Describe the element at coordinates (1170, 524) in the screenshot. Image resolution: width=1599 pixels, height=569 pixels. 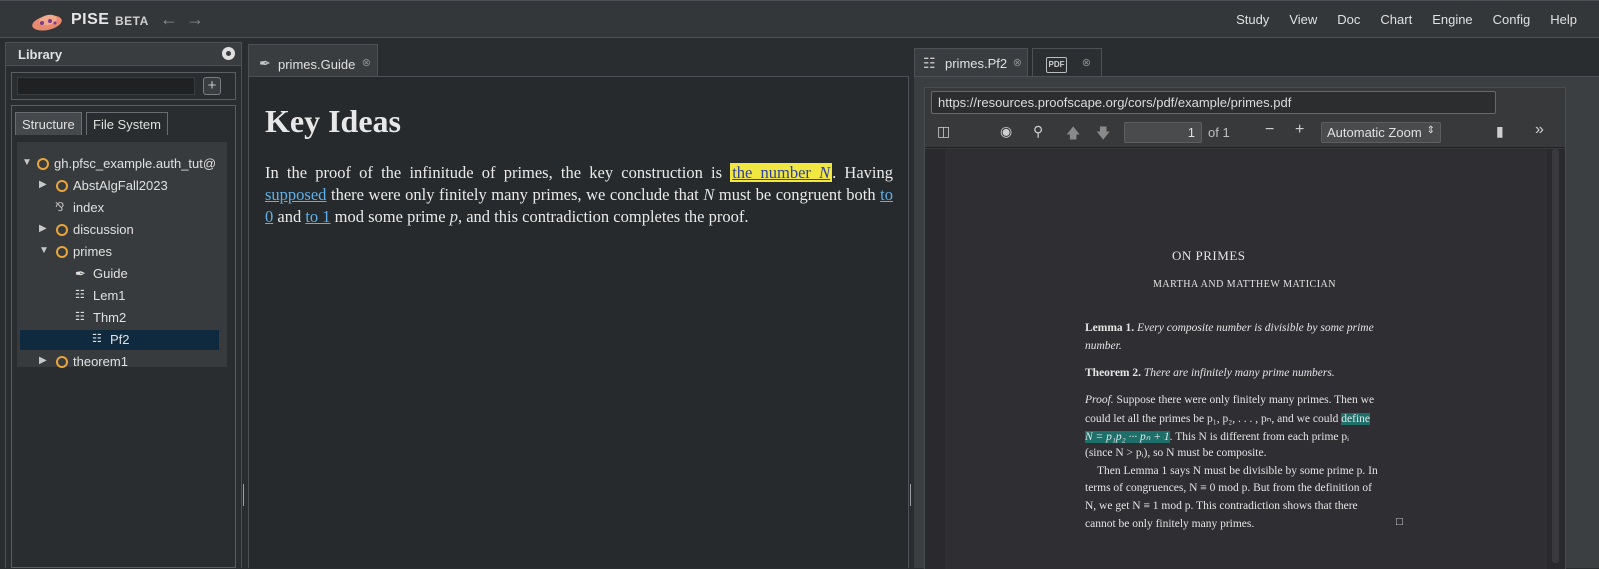
I see `pdf-proof-line: cannot be only finitely many primes.` at that location.